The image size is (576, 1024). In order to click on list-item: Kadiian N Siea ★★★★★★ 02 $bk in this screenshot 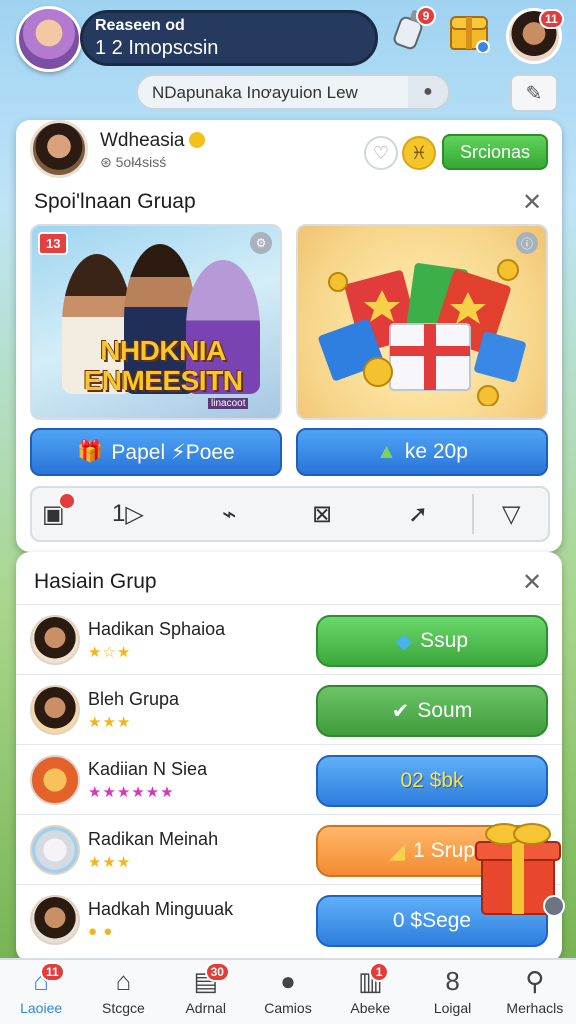, I will do `click(289, 779)`.